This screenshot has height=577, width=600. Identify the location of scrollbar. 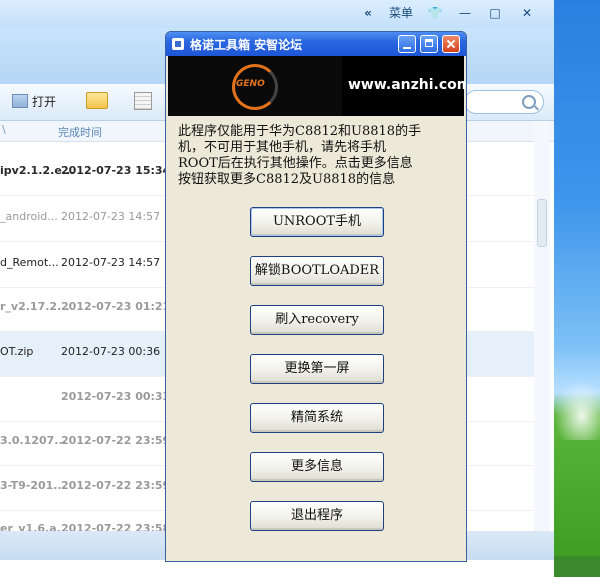
(542, 326).